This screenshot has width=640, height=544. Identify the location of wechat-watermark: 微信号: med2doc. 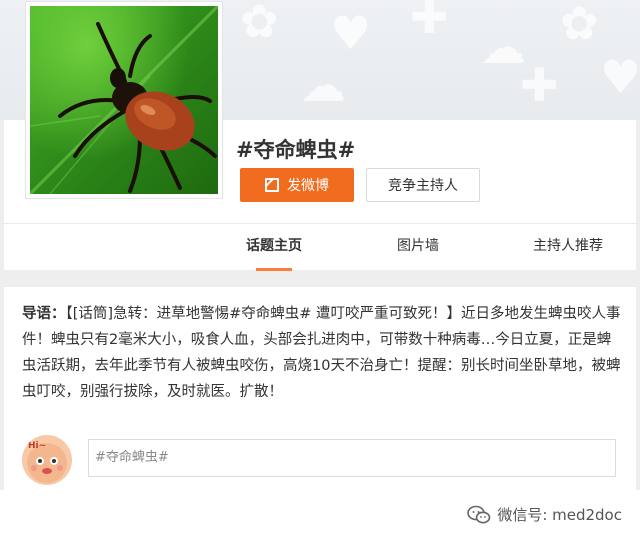
(544, 514).